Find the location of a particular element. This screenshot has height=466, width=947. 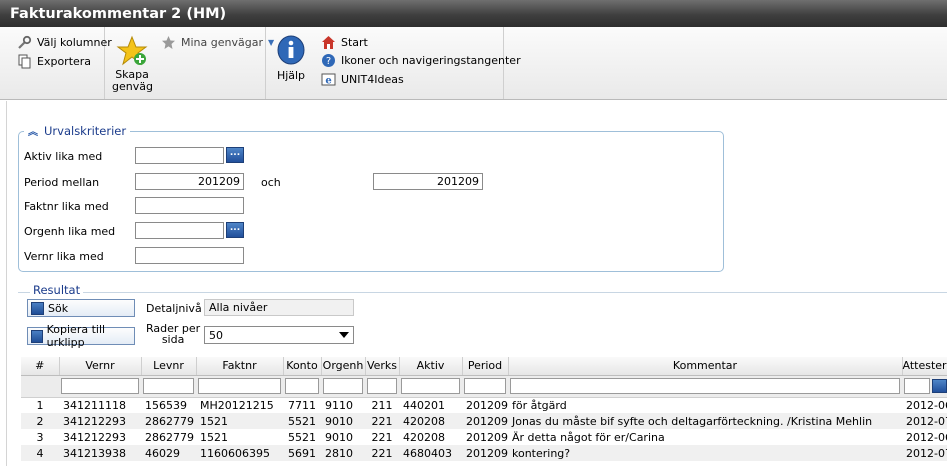

col-header-faktnr: Faktnr is located at coordinates (240, 366).